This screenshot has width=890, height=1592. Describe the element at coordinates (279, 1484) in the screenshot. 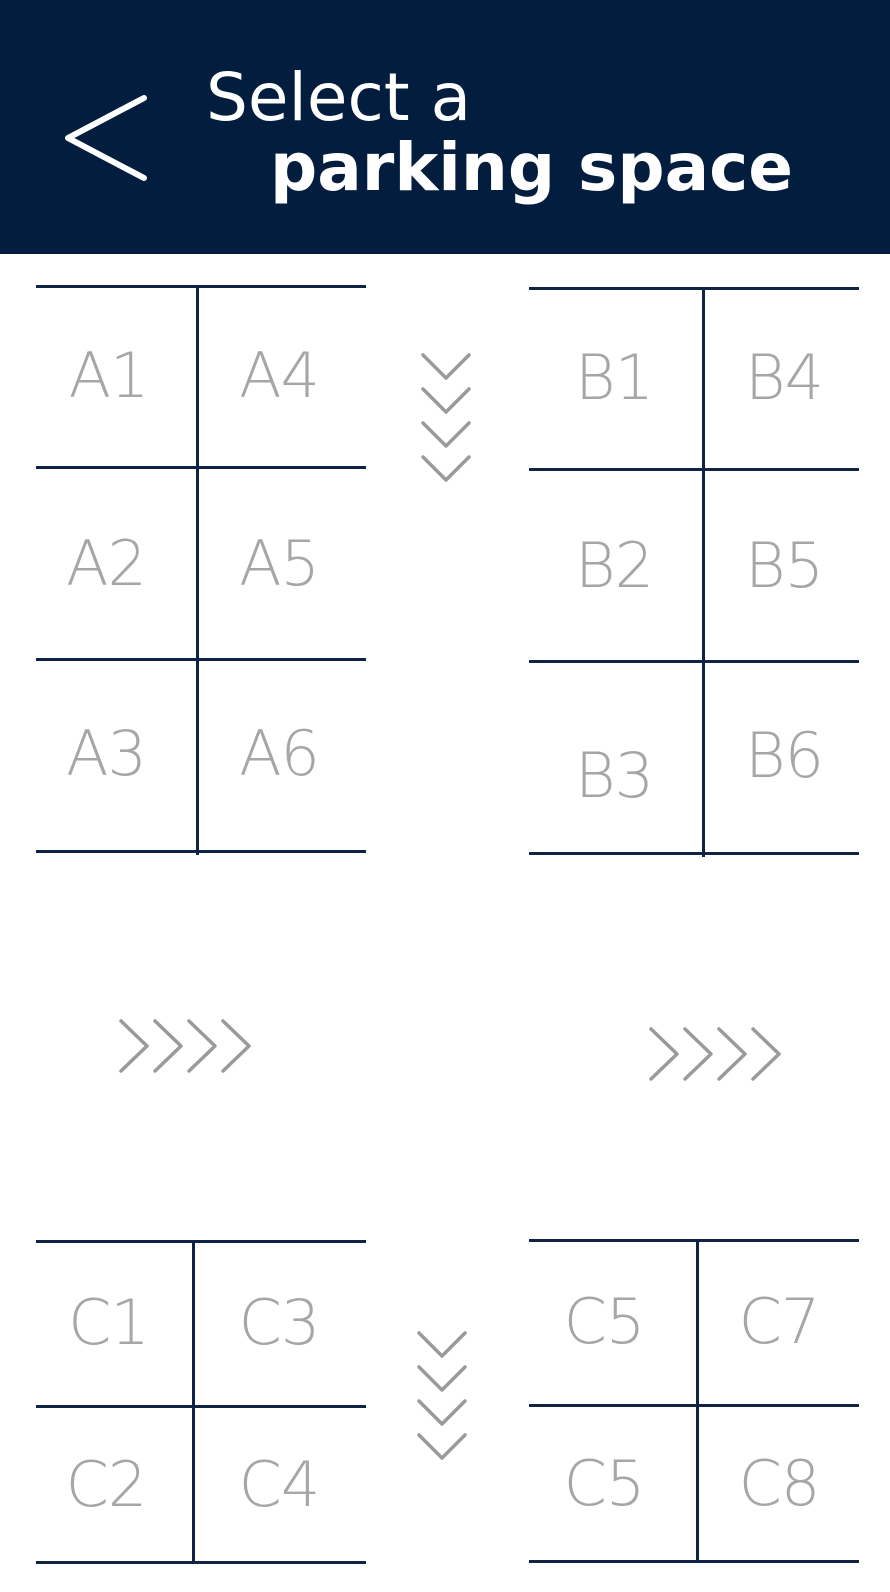

I see `parking-space-c4: C4` at that location.